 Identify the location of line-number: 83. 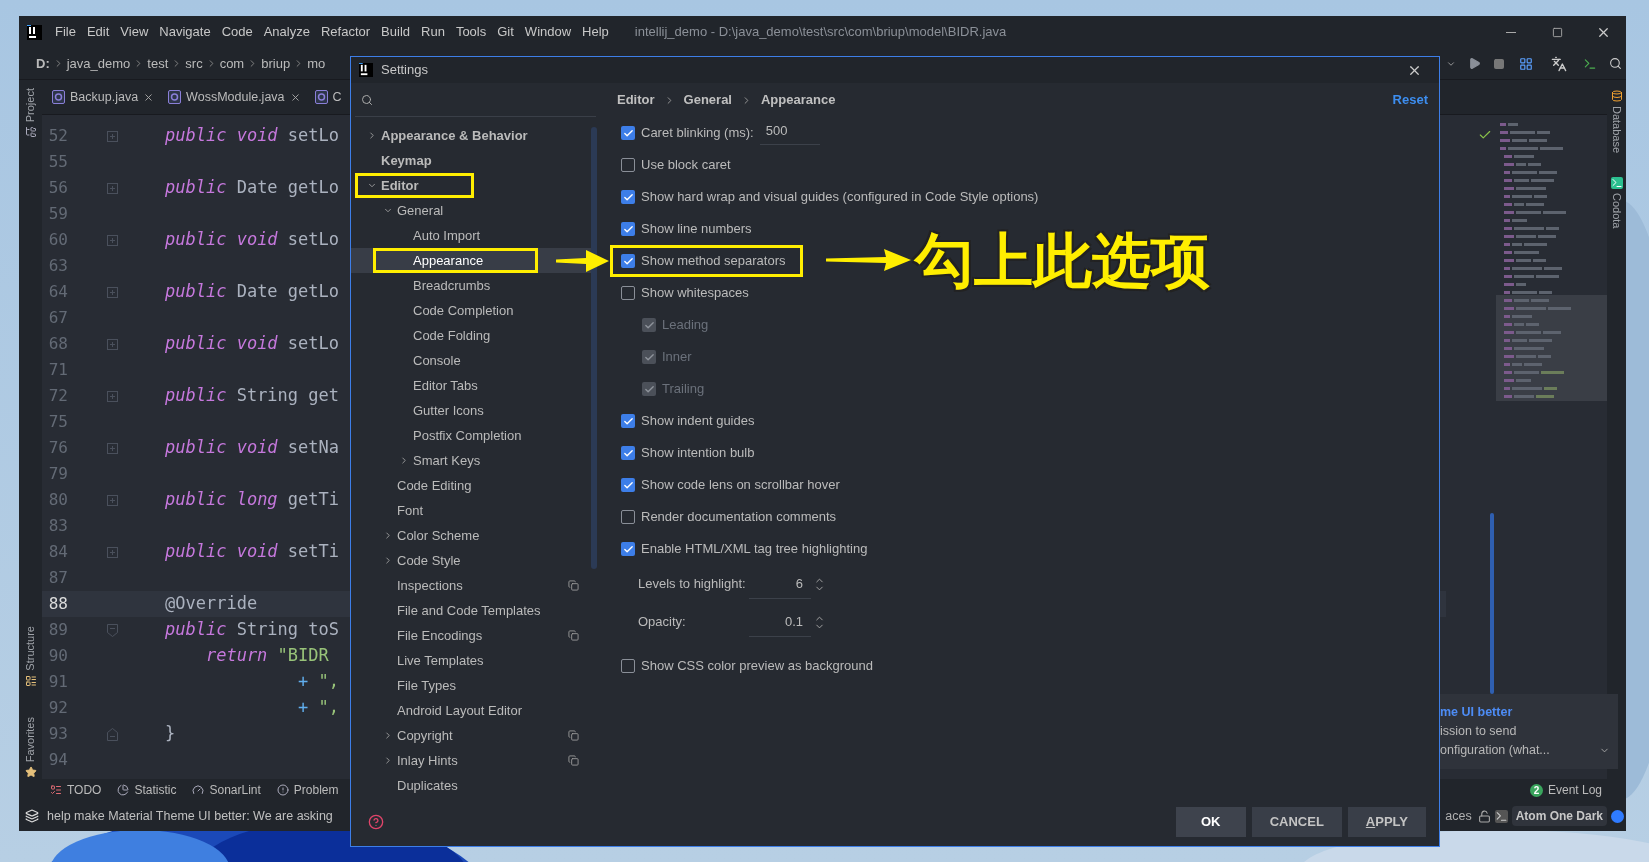
(57, 526).